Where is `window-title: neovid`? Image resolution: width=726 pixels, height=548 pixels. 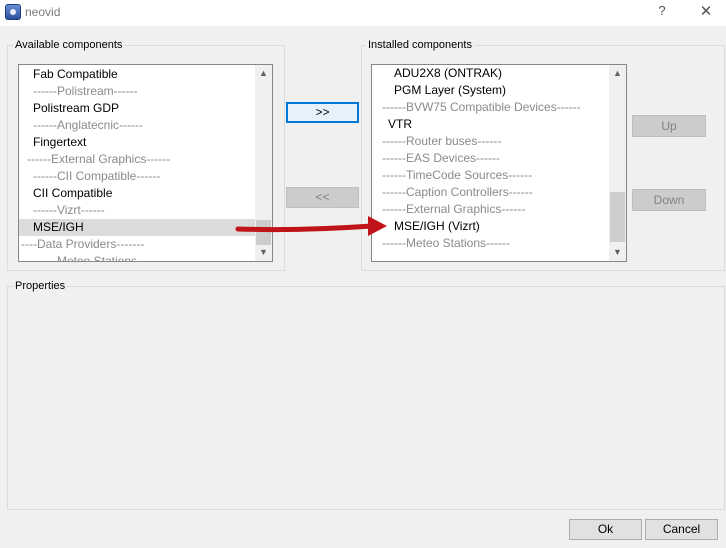 window-title: neovid is located at coordinates (43, 12).